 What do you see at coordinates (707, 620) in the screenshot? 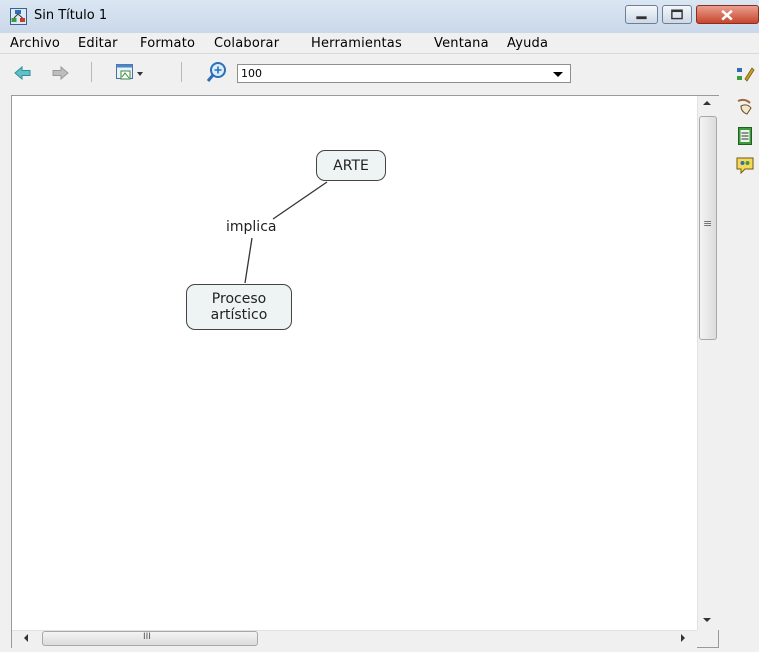
I see `scroll-down-icon` at bounding box center [707, 620].